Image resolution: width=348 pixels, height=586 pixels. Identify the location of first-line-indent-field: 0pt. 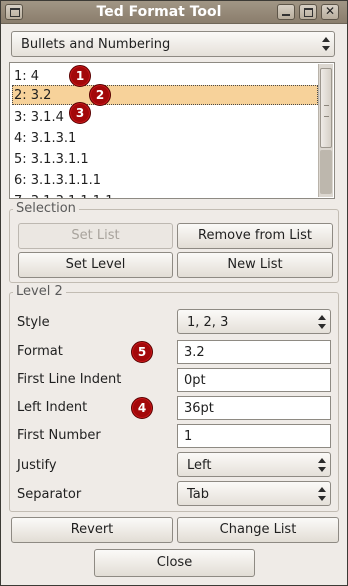
(254, 380).